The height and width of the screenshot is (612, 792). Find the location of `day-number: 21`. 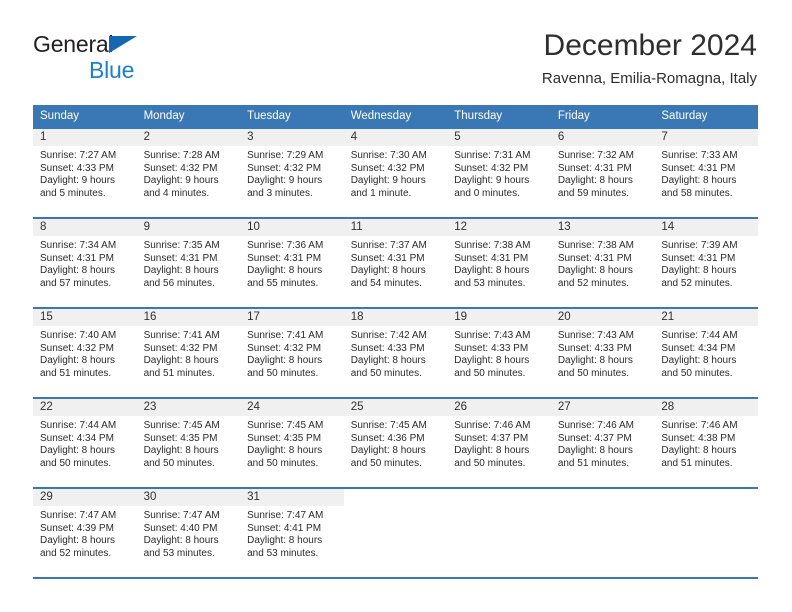

day-number: 21 is located at coordinates (706, 317).